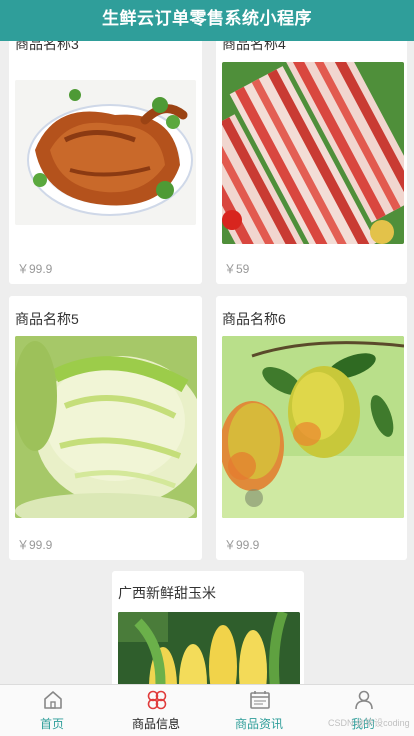 This screenshot has height=736, width=414. I want to click on product-card: 广西新鲜甜玉米, so click(208, 627).